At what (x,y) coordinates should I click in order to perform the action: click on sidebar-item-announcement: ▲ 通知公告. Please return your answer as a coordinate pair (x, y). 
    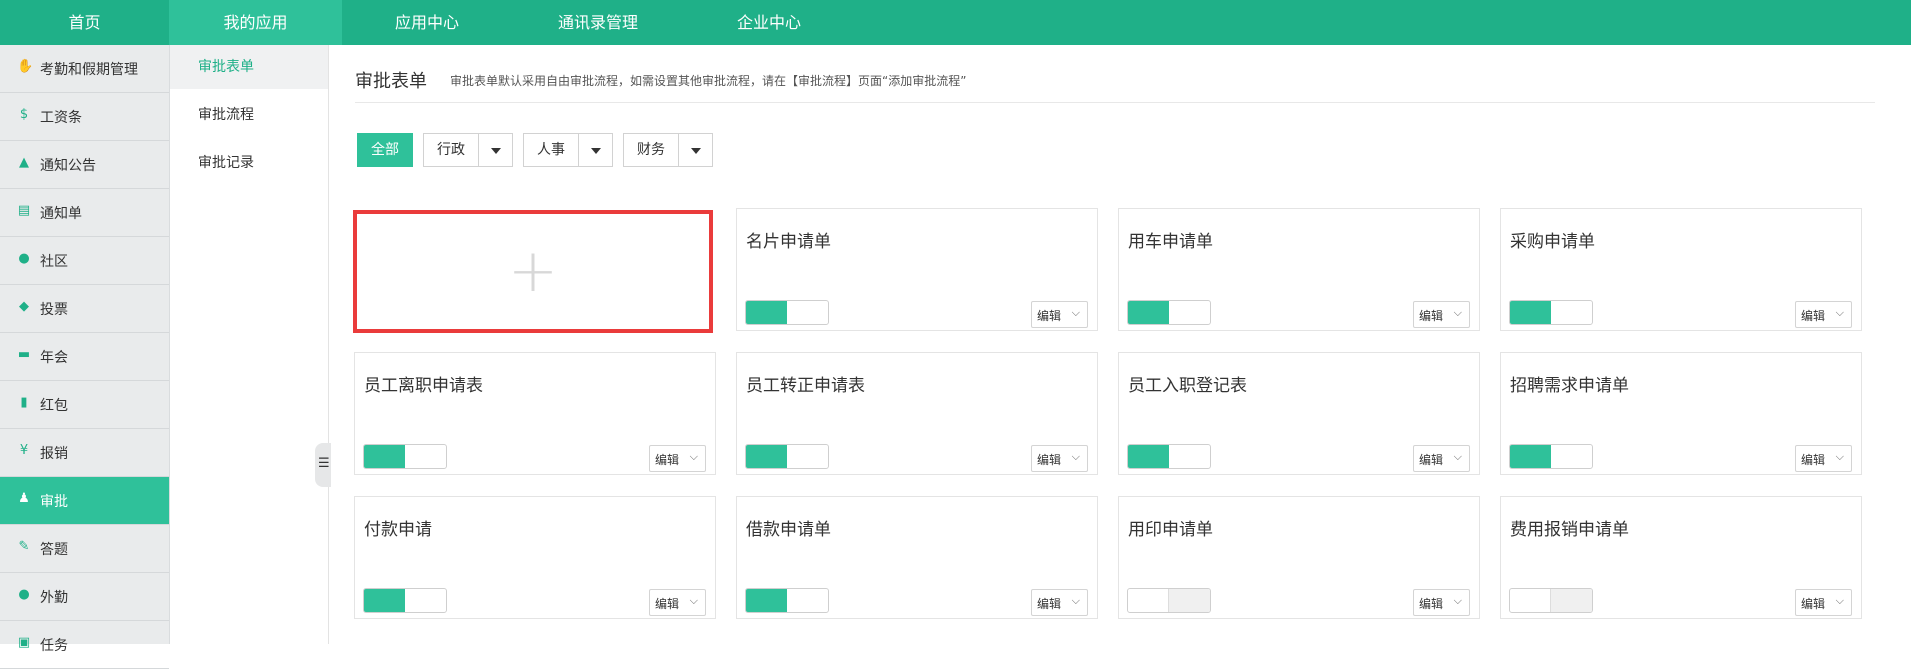
    Looking at the image, I should click on (84, 165).